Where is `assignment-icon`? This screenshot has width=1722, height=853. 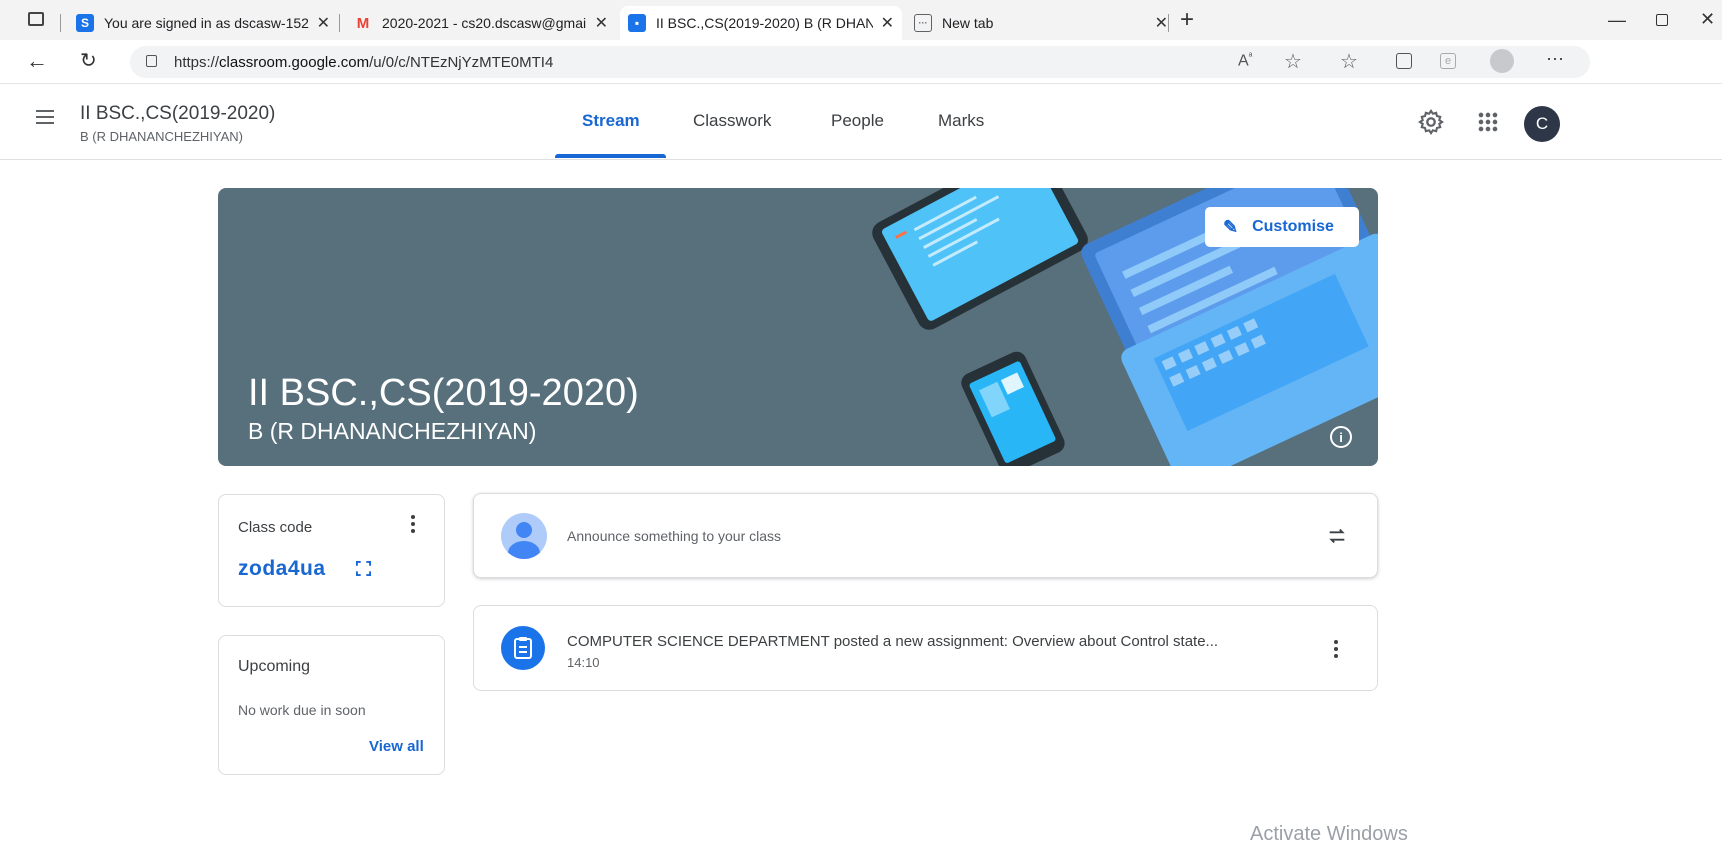 assignment-icon is located at coordinates (523, 648).